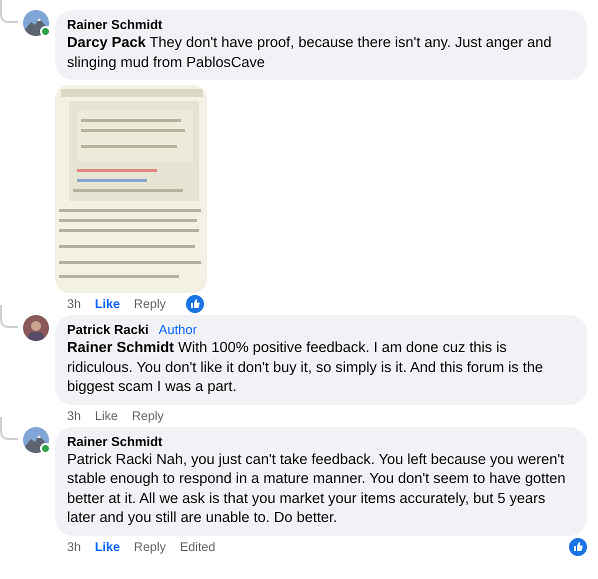 This screenshot has width=598, height=579. What do you see at coordinates (177, 330) in the screenshot?
I see `author-label: Author` at bounding box center [177, 330].